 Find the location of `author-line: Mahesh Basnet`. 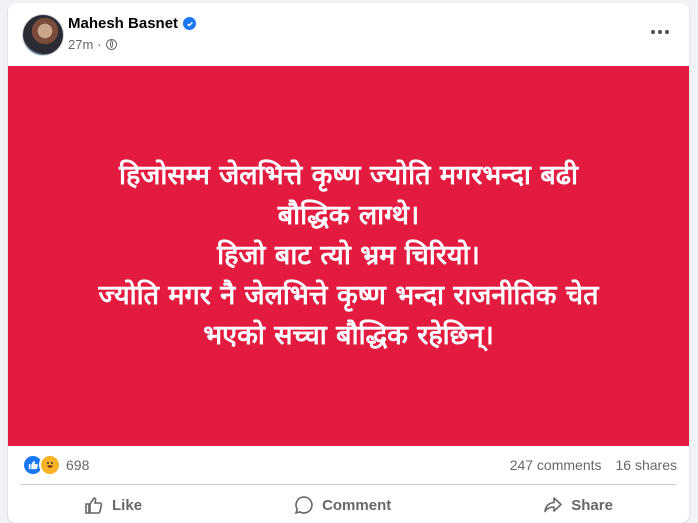

author-line: Mahesh Basnet is located at coordinates (132, 23).